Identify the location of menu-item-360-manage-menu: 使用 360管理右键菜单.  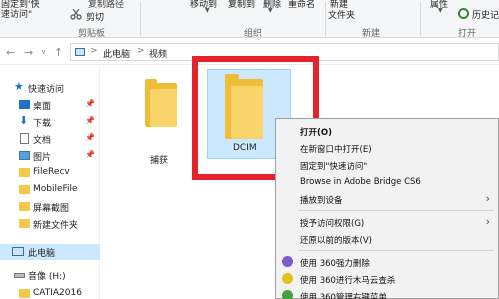
(387, 293).